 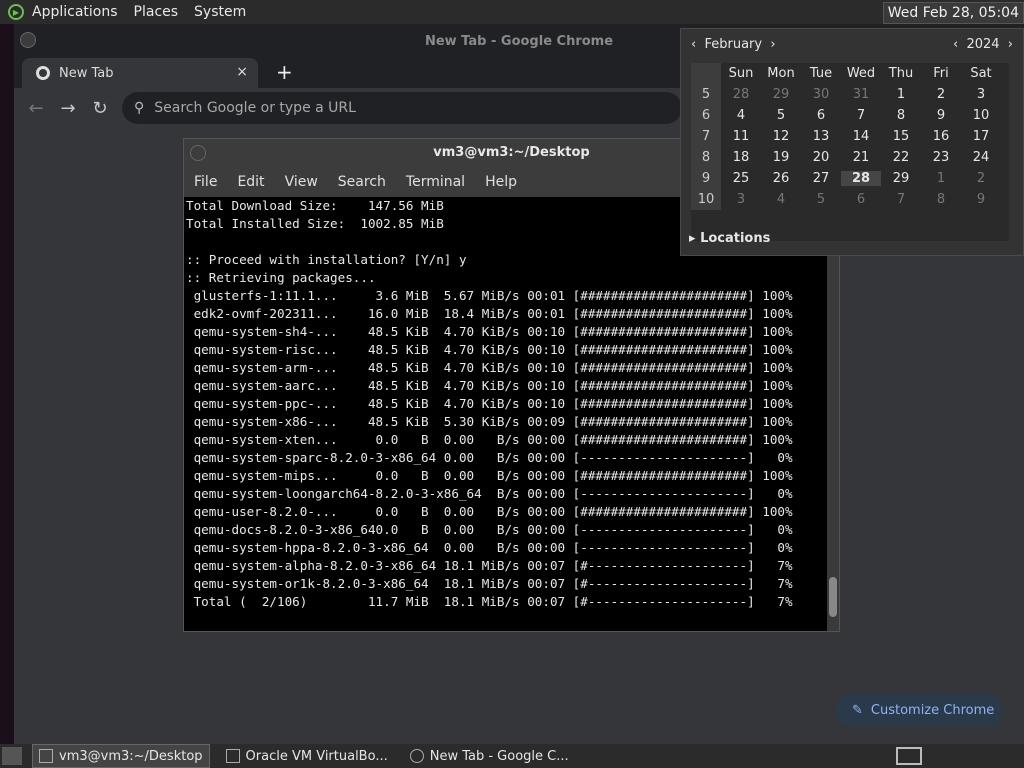 What do you see at coordinates (861, 157) in the screenshot?
I see `calendar-day: 21` at bounding box center [861, 157].